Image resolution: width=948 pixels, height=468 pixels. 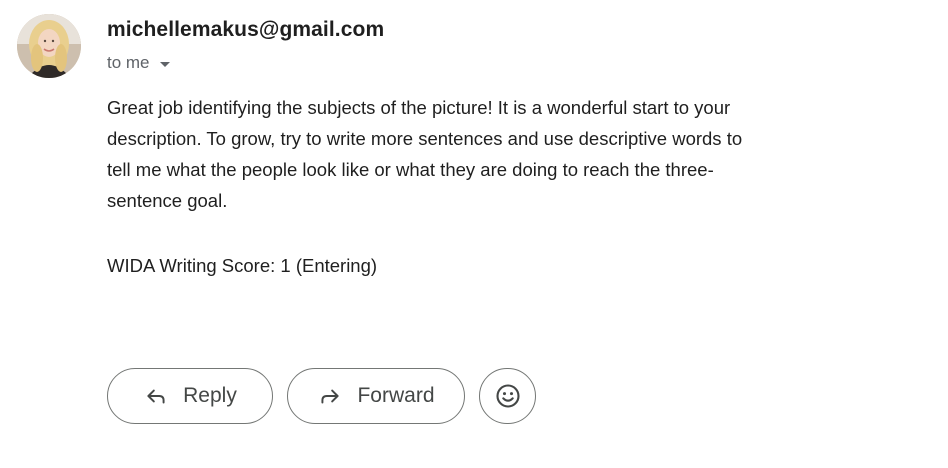 I want to click on emoji-reaction-button, so click(x=507, y=396).